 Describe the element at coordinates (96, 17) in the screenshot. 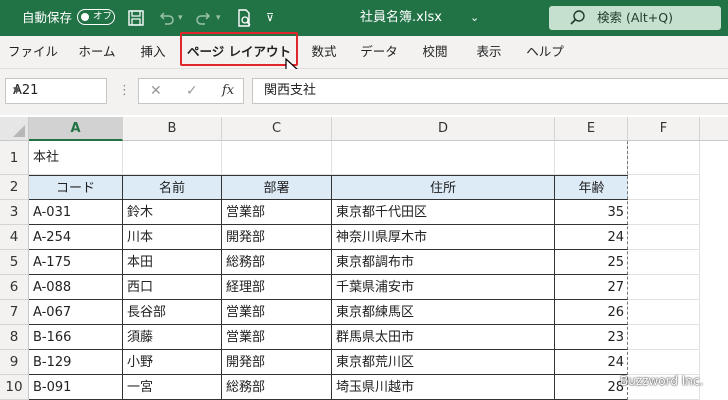

I see `autosave-toggle: オフ` at that location.